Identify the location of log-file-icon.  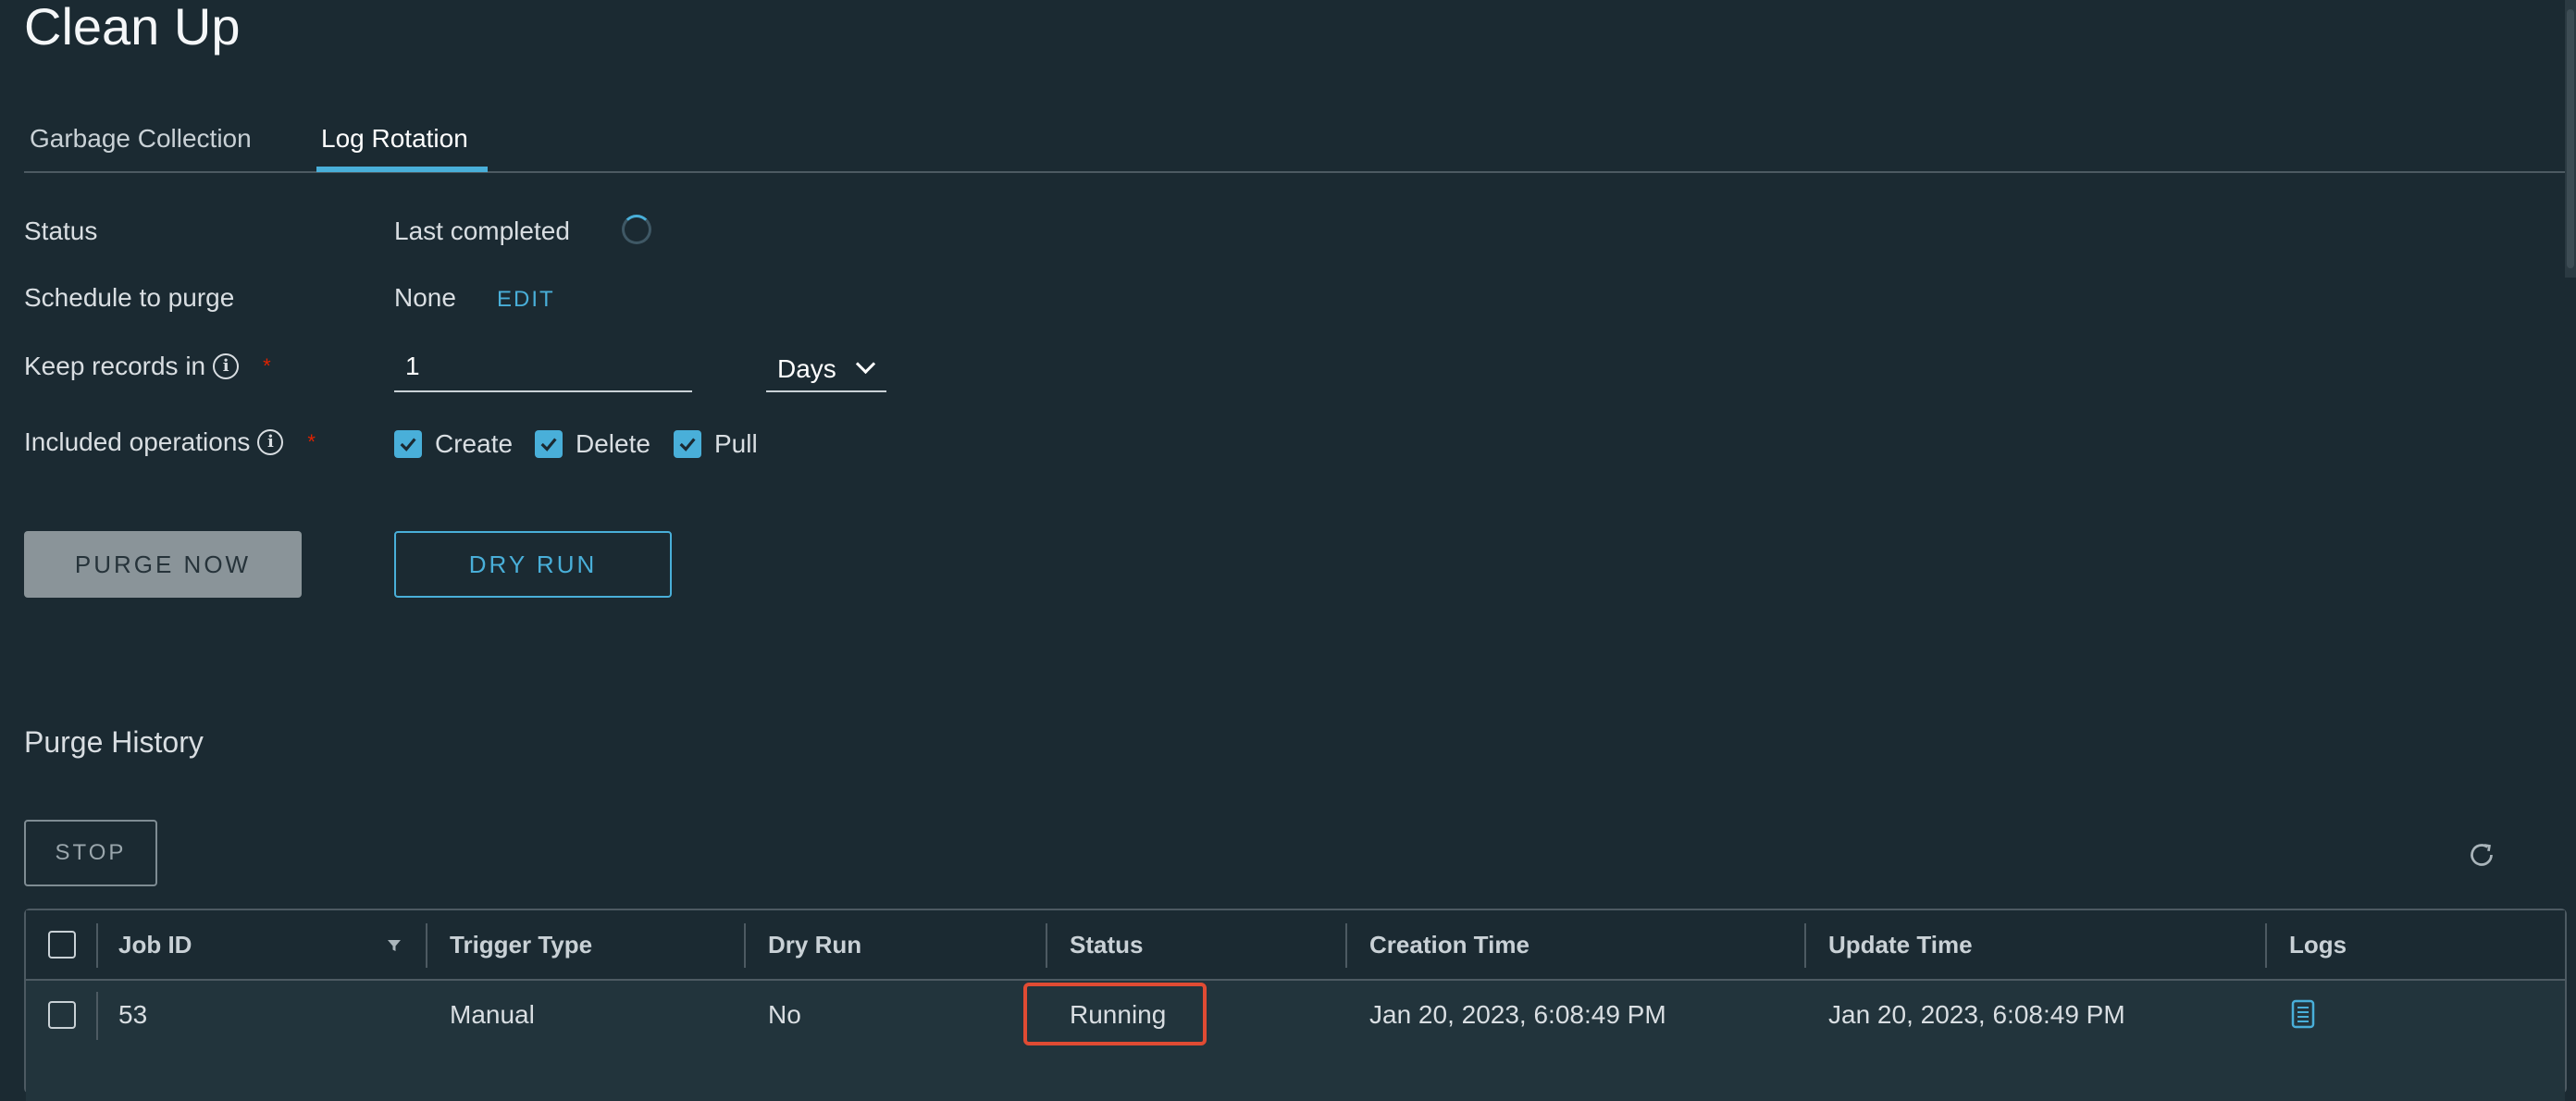
(2303, 1014).